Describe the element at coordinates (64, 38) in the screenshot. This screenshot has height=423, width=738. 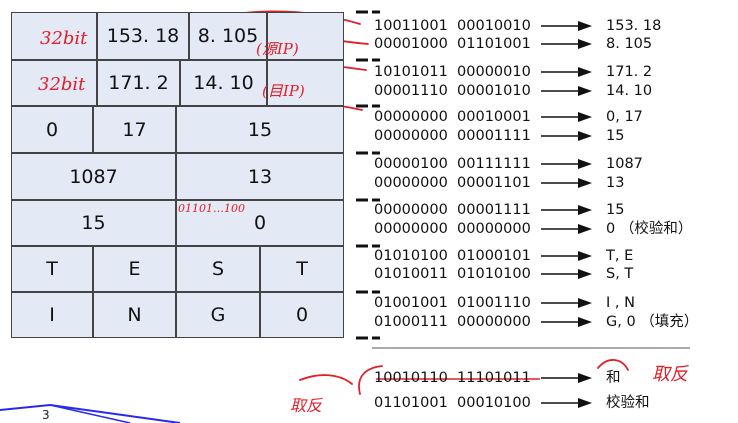
I see `annotation-src-label: 32bit` at that location.